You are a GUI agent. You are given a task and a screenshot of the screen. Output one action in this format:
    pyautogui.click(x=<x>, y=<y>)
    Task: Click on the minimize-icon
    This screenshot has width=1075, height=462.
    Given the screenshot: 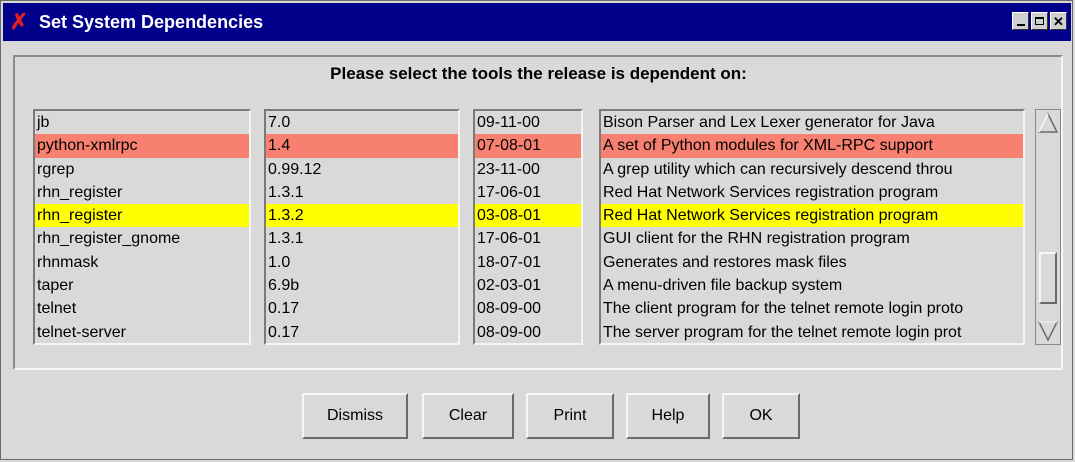 What is the action you would take?
    pyautogui.click(x=1020, y=25)
    